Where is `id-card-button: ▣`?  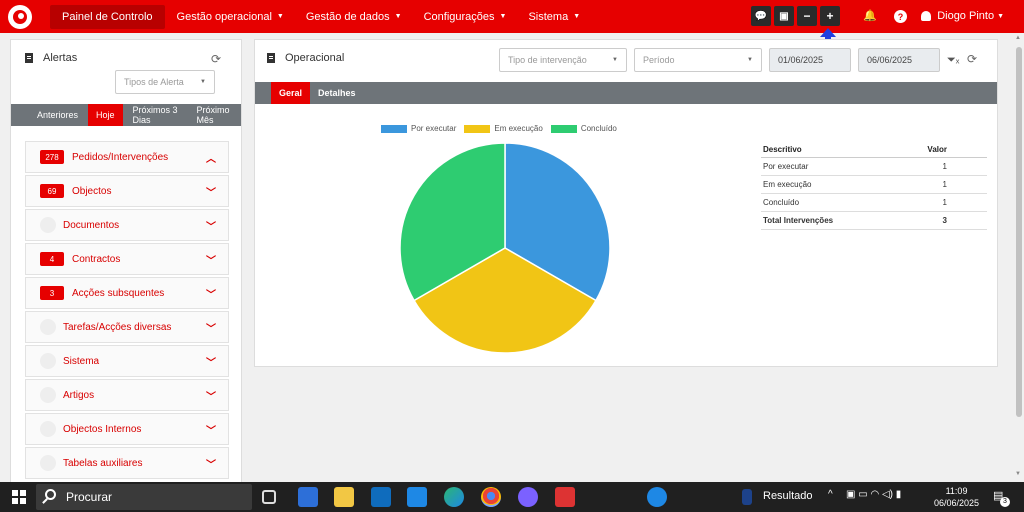 id-card-button: ▣ is located at coordinates (784, 16).